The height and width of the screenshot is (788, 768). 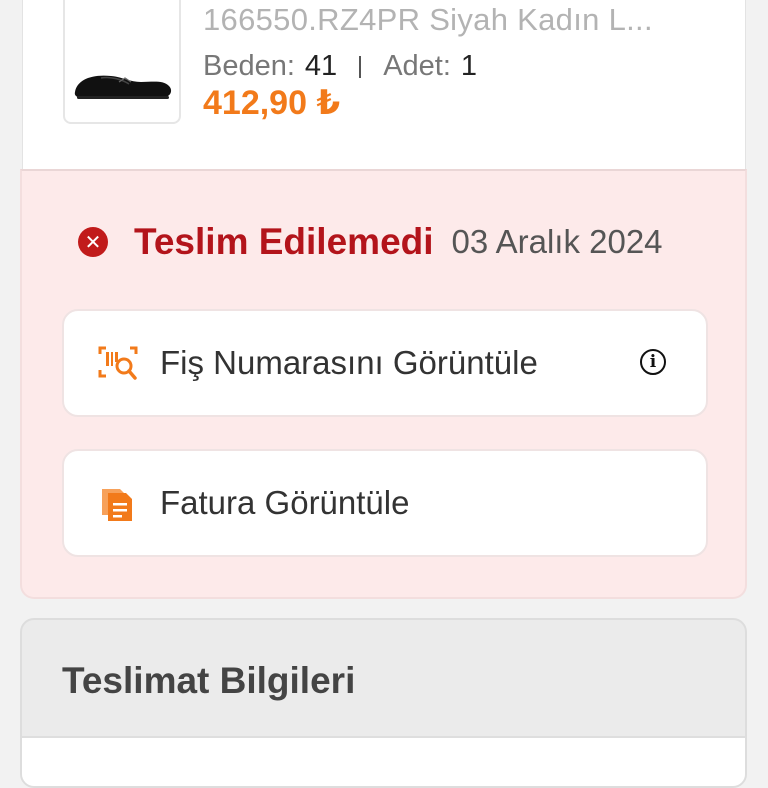 I want to click on view-invoice-label: Fatura Görüntüle, so click(x=285, y=502).